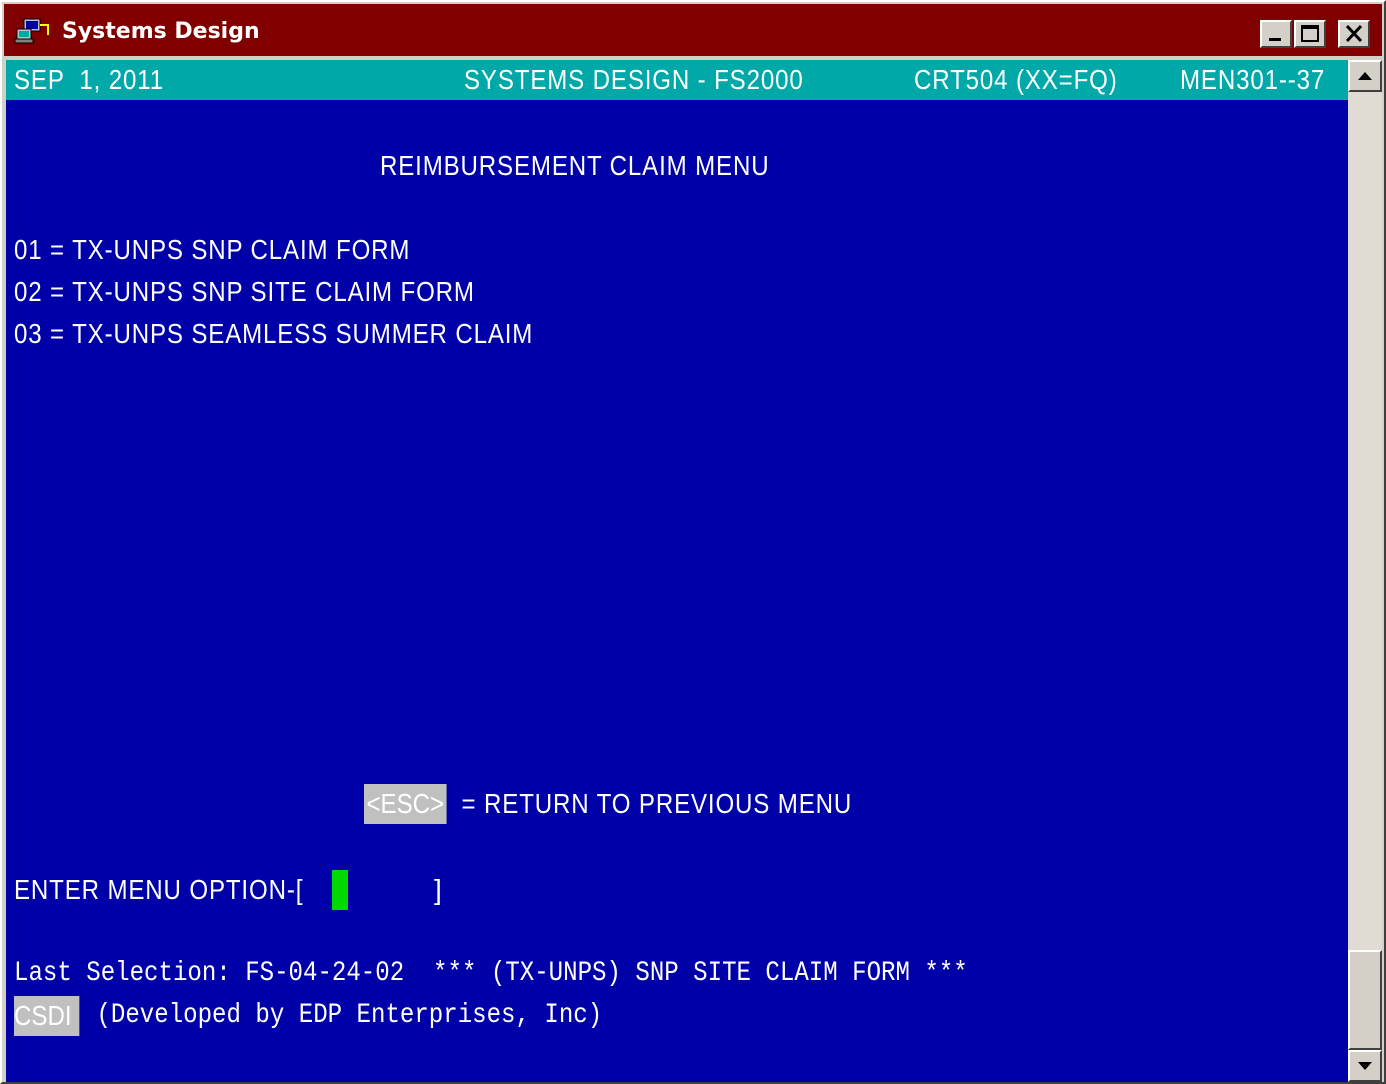  I want to click on status-menu-code: MEN301--37, so click(1253, 79).